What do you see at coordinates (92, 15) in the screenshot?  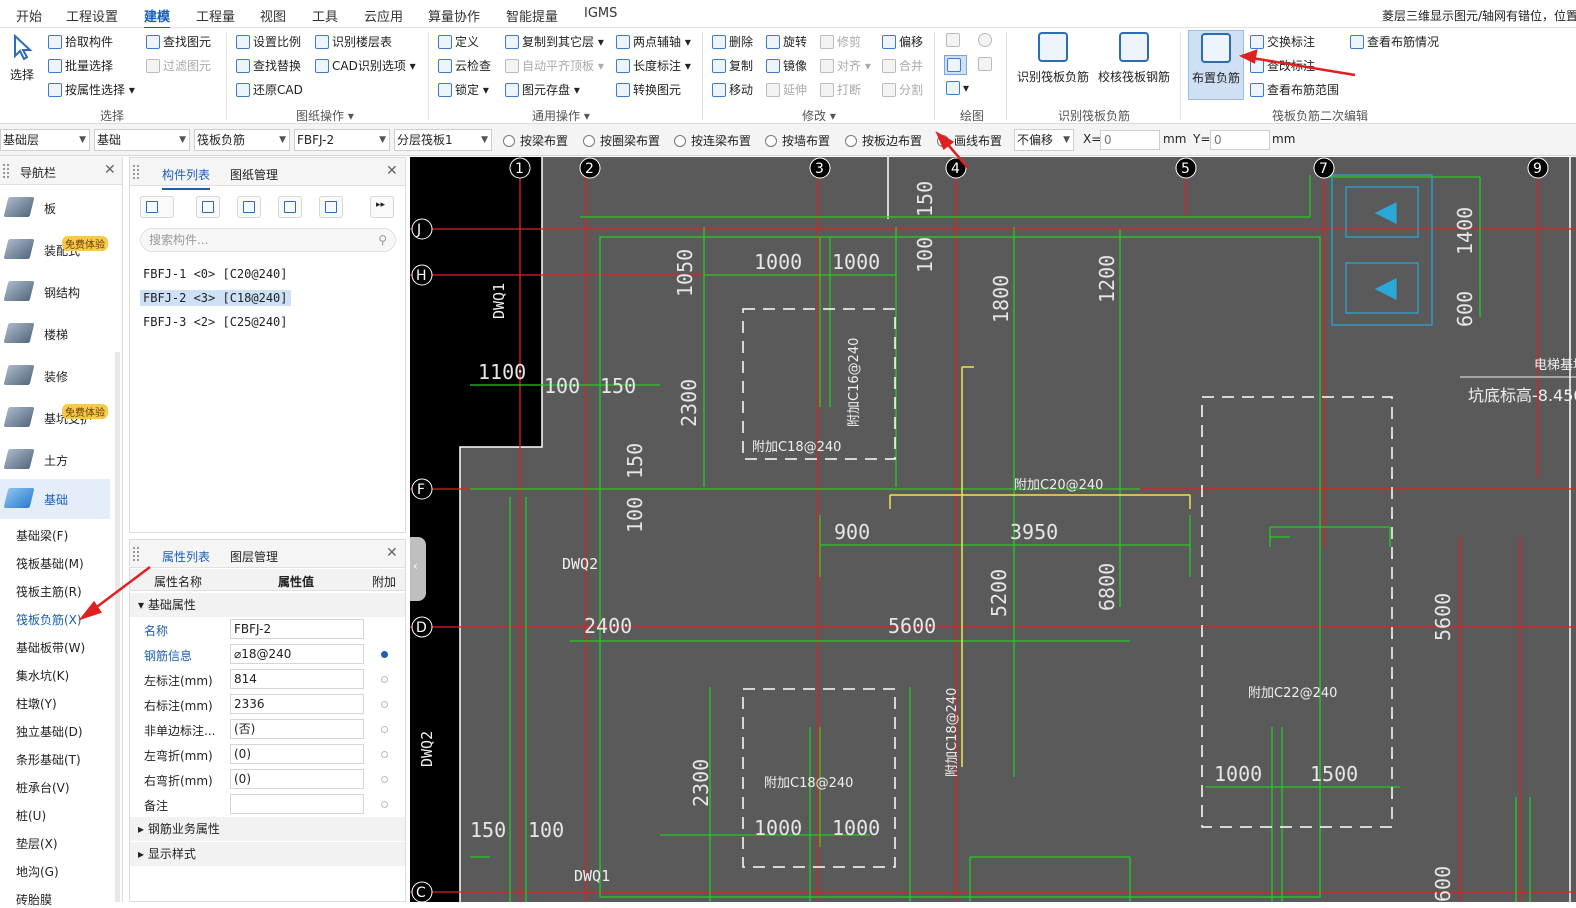 I see `menu-project-settings: 工程设置` at bounding box center [92, 15].